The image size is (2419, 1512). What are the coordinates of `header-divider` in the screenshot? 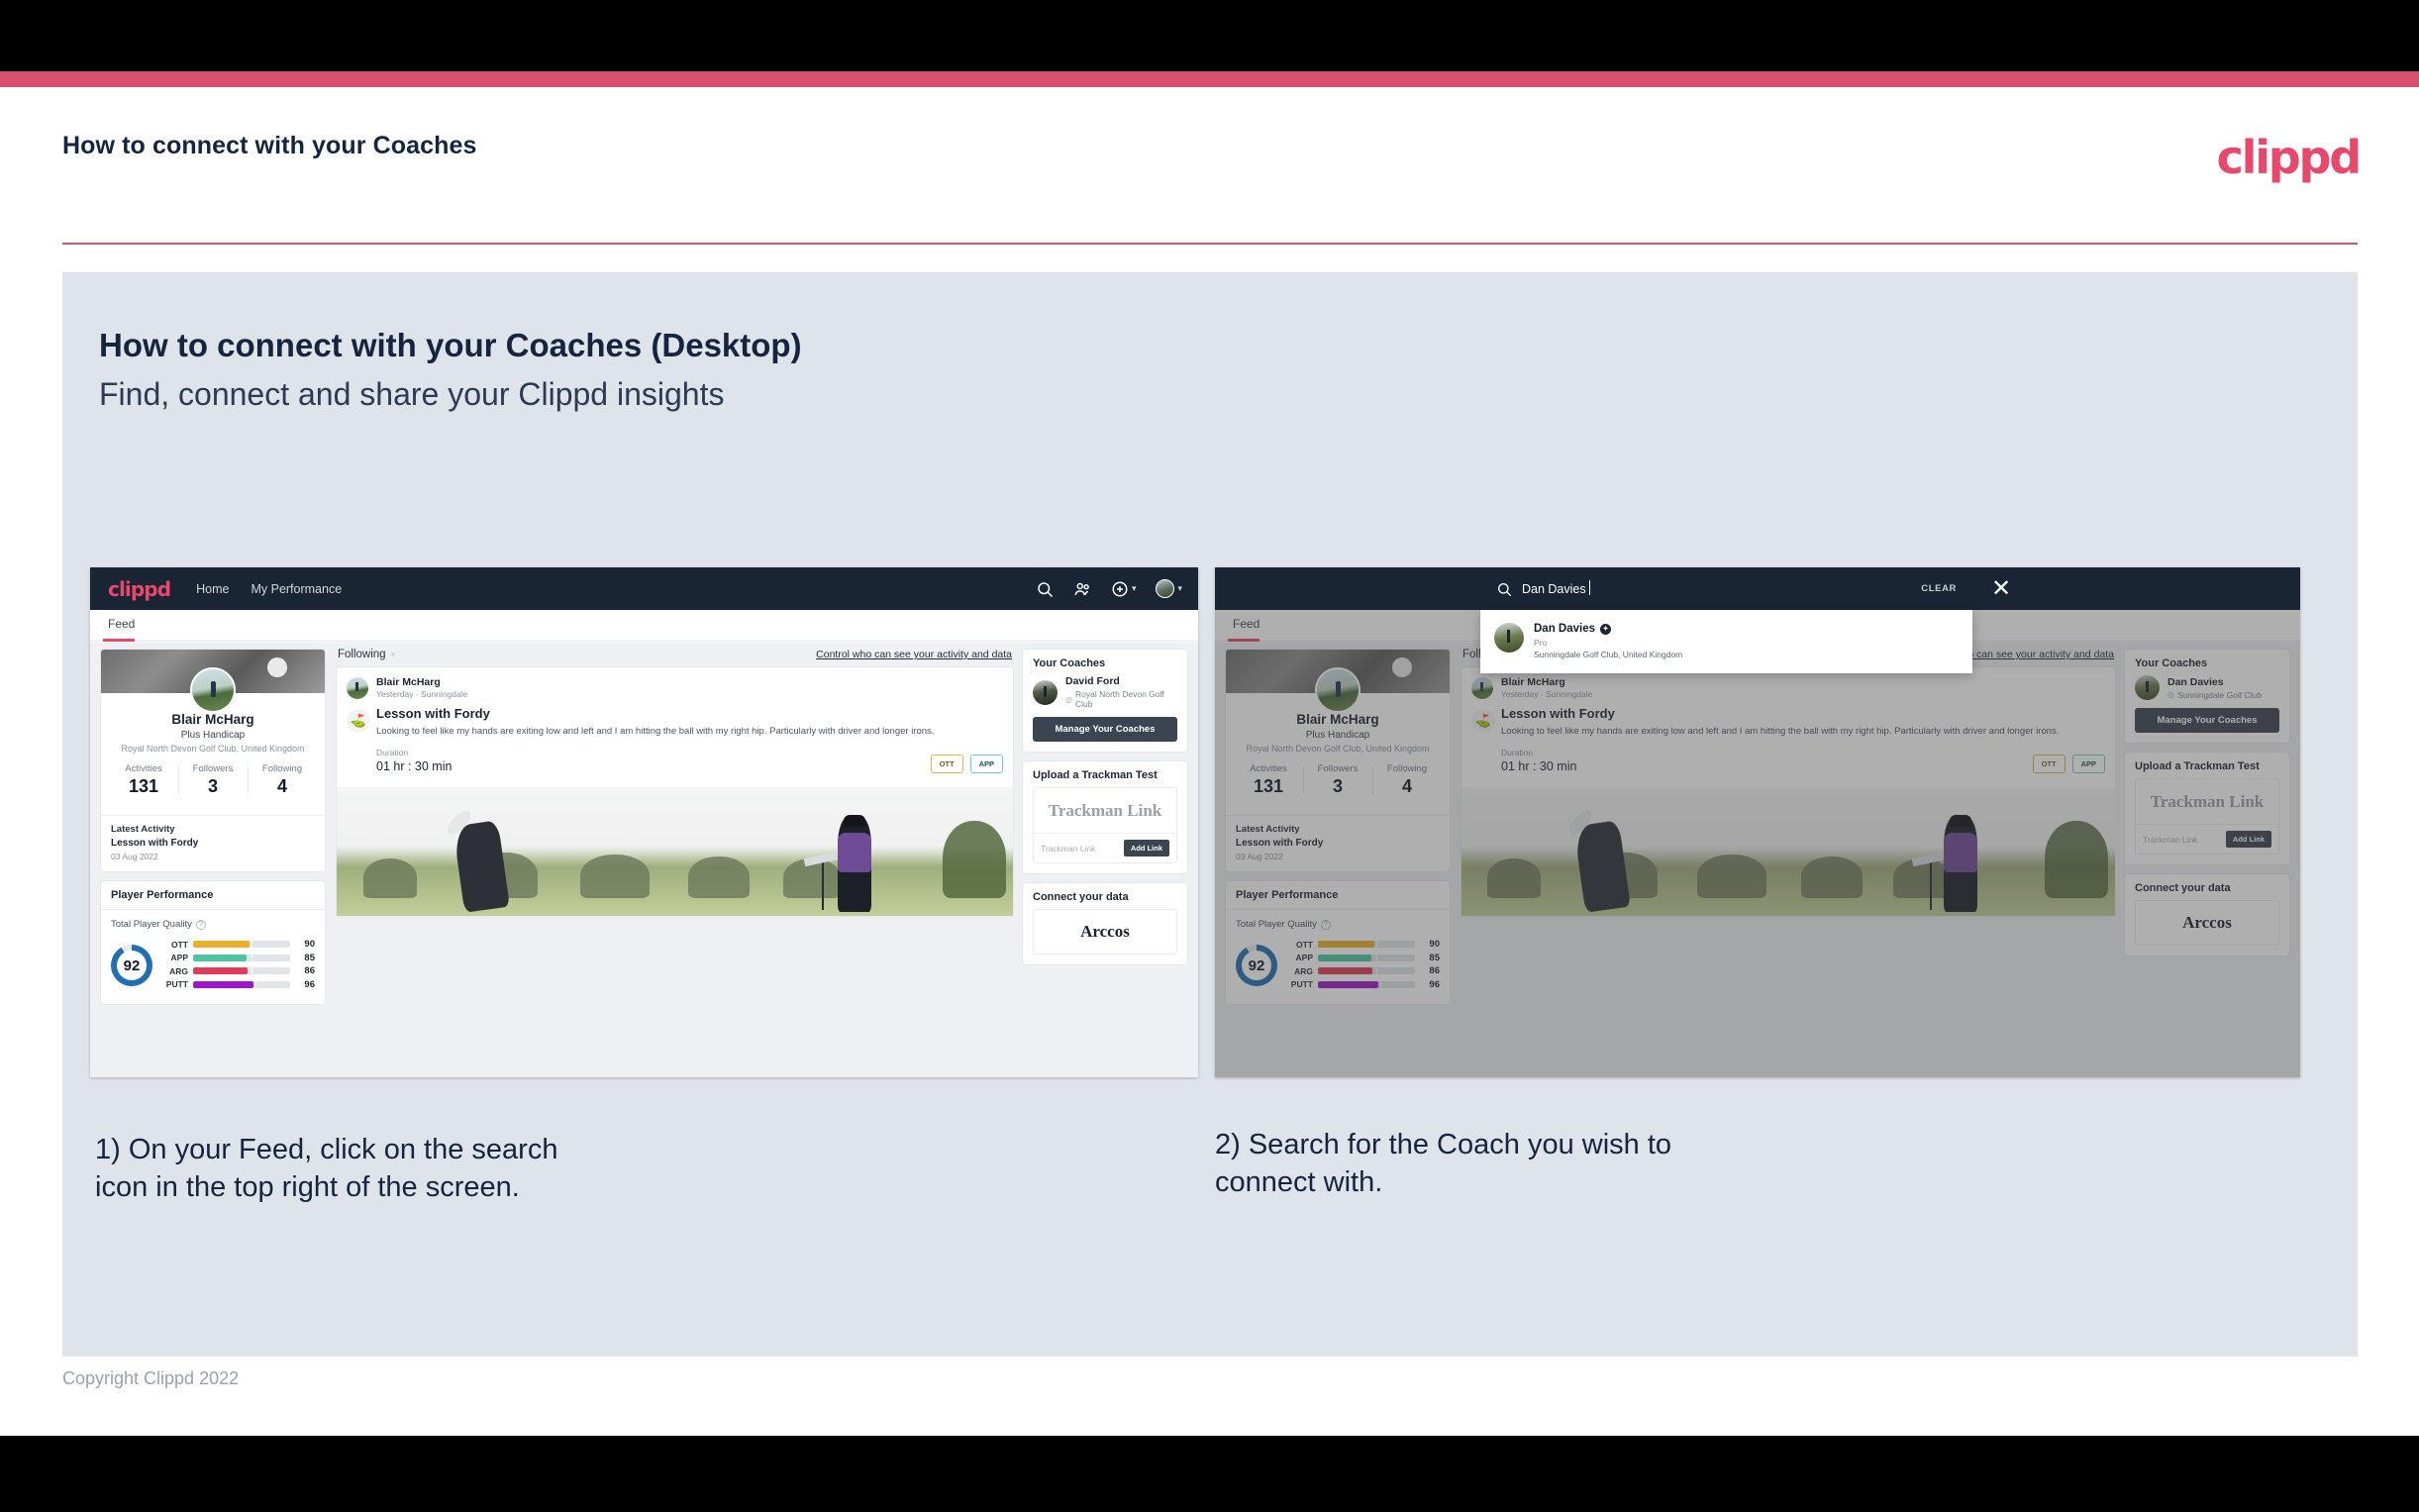 It's located at (1210, 244).